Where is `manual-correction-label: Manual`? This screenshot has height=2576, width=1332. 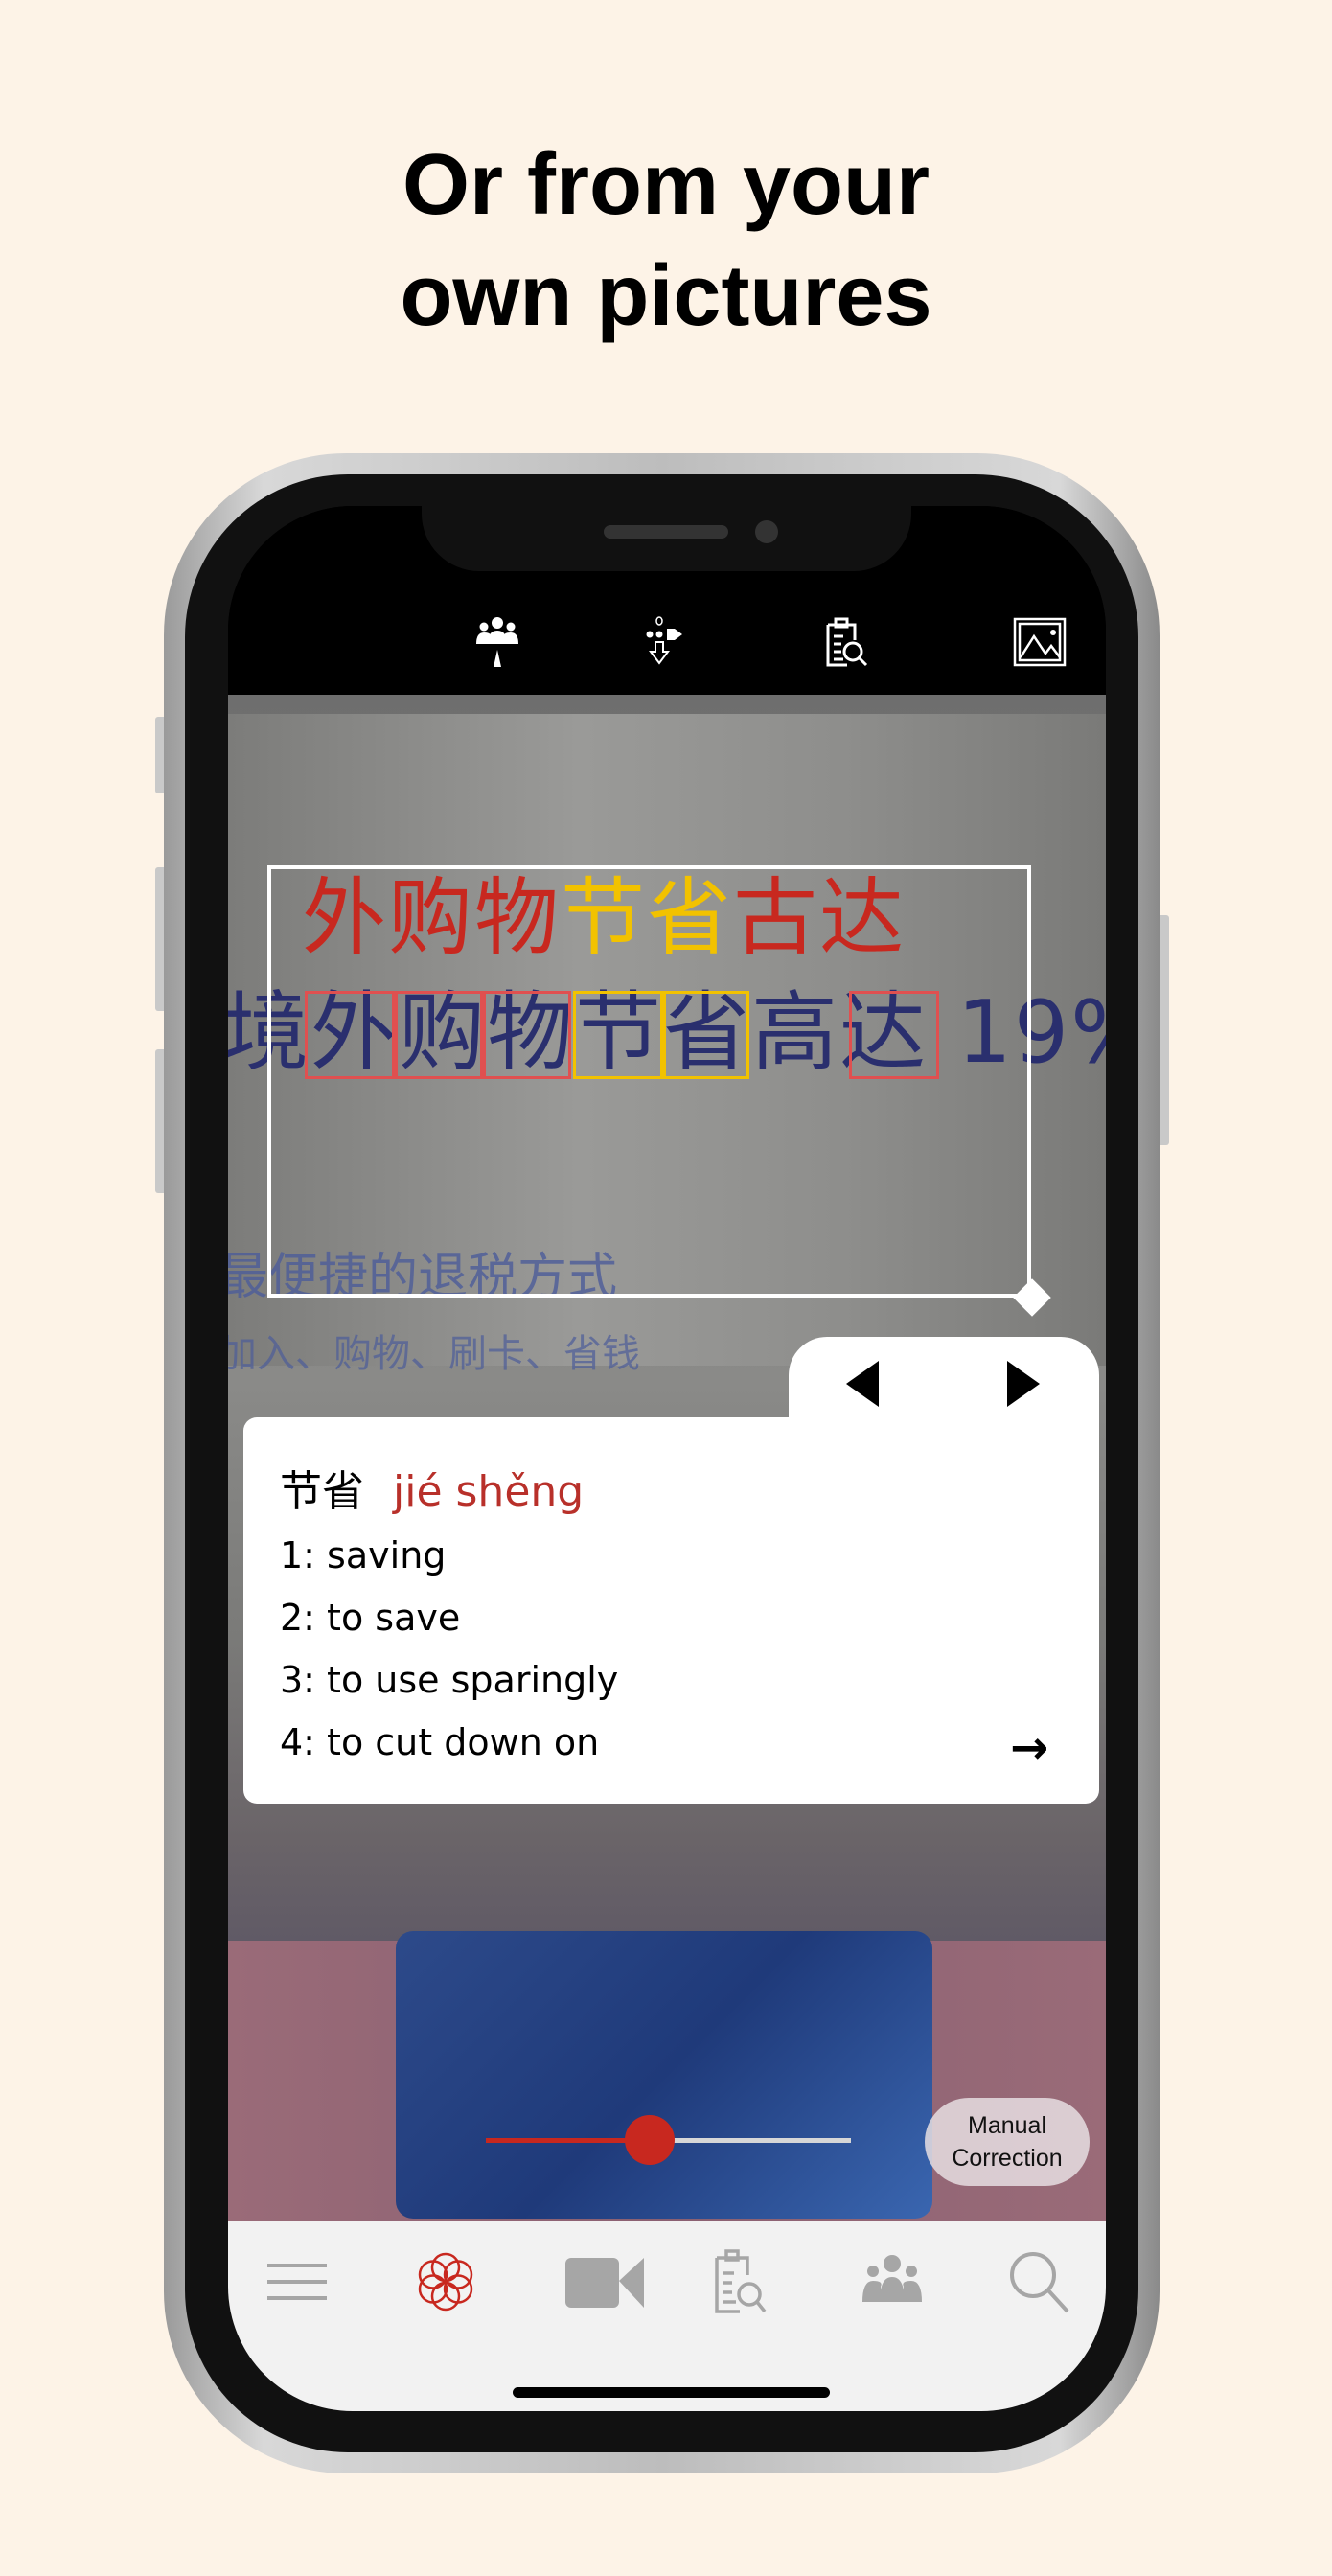 manual-correction-label: Manual is located at coordinates (1007, 2125).